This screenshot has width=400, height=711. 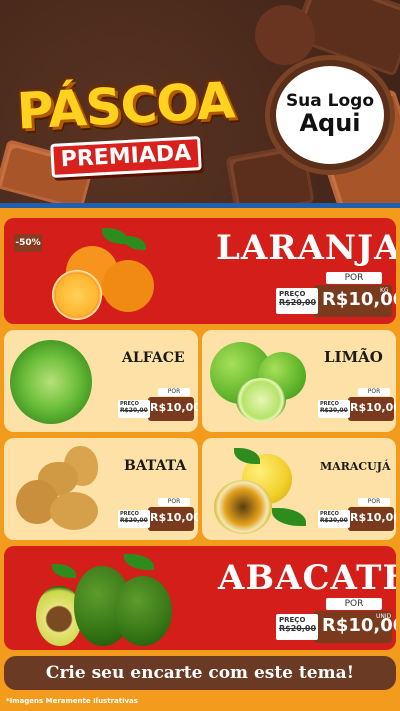 What do you see at coordinates (306, 248) in the screenshot?
I see `product-name: LARANJA` at bounding box center [306, 248].